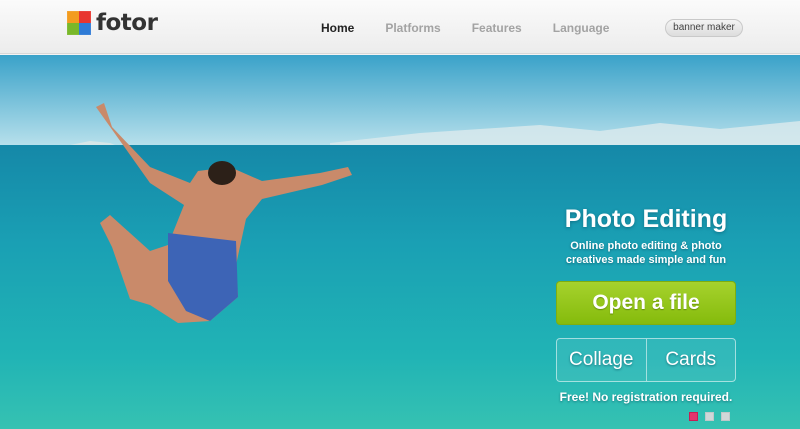 The image size is (800, 429). I want to click on hero-subtitle-line1: Online photo editing & photo, so click(646, 246).